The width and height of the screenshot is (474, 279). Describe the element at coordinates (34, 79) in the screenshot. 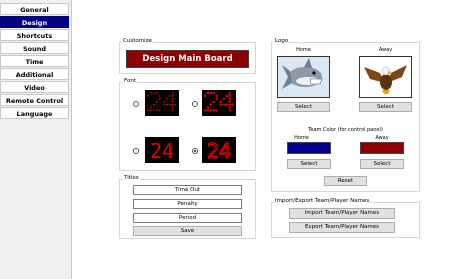

I see `sidebar-item-additional-screens: Additional Screens` at that location.